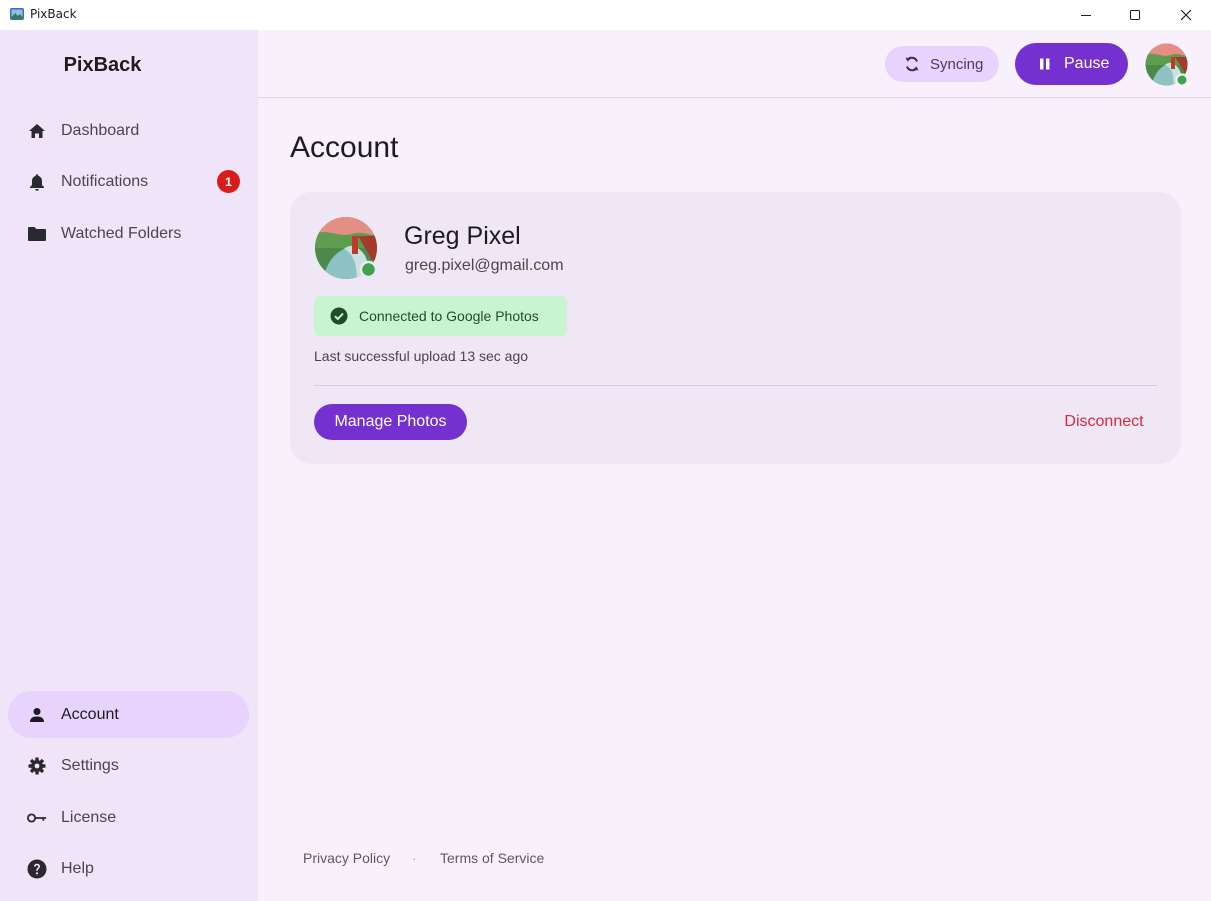  What do you see at coordinates (346, 248) in the screenshot?
I see `account-avatar` at bounding box center [346, 248].